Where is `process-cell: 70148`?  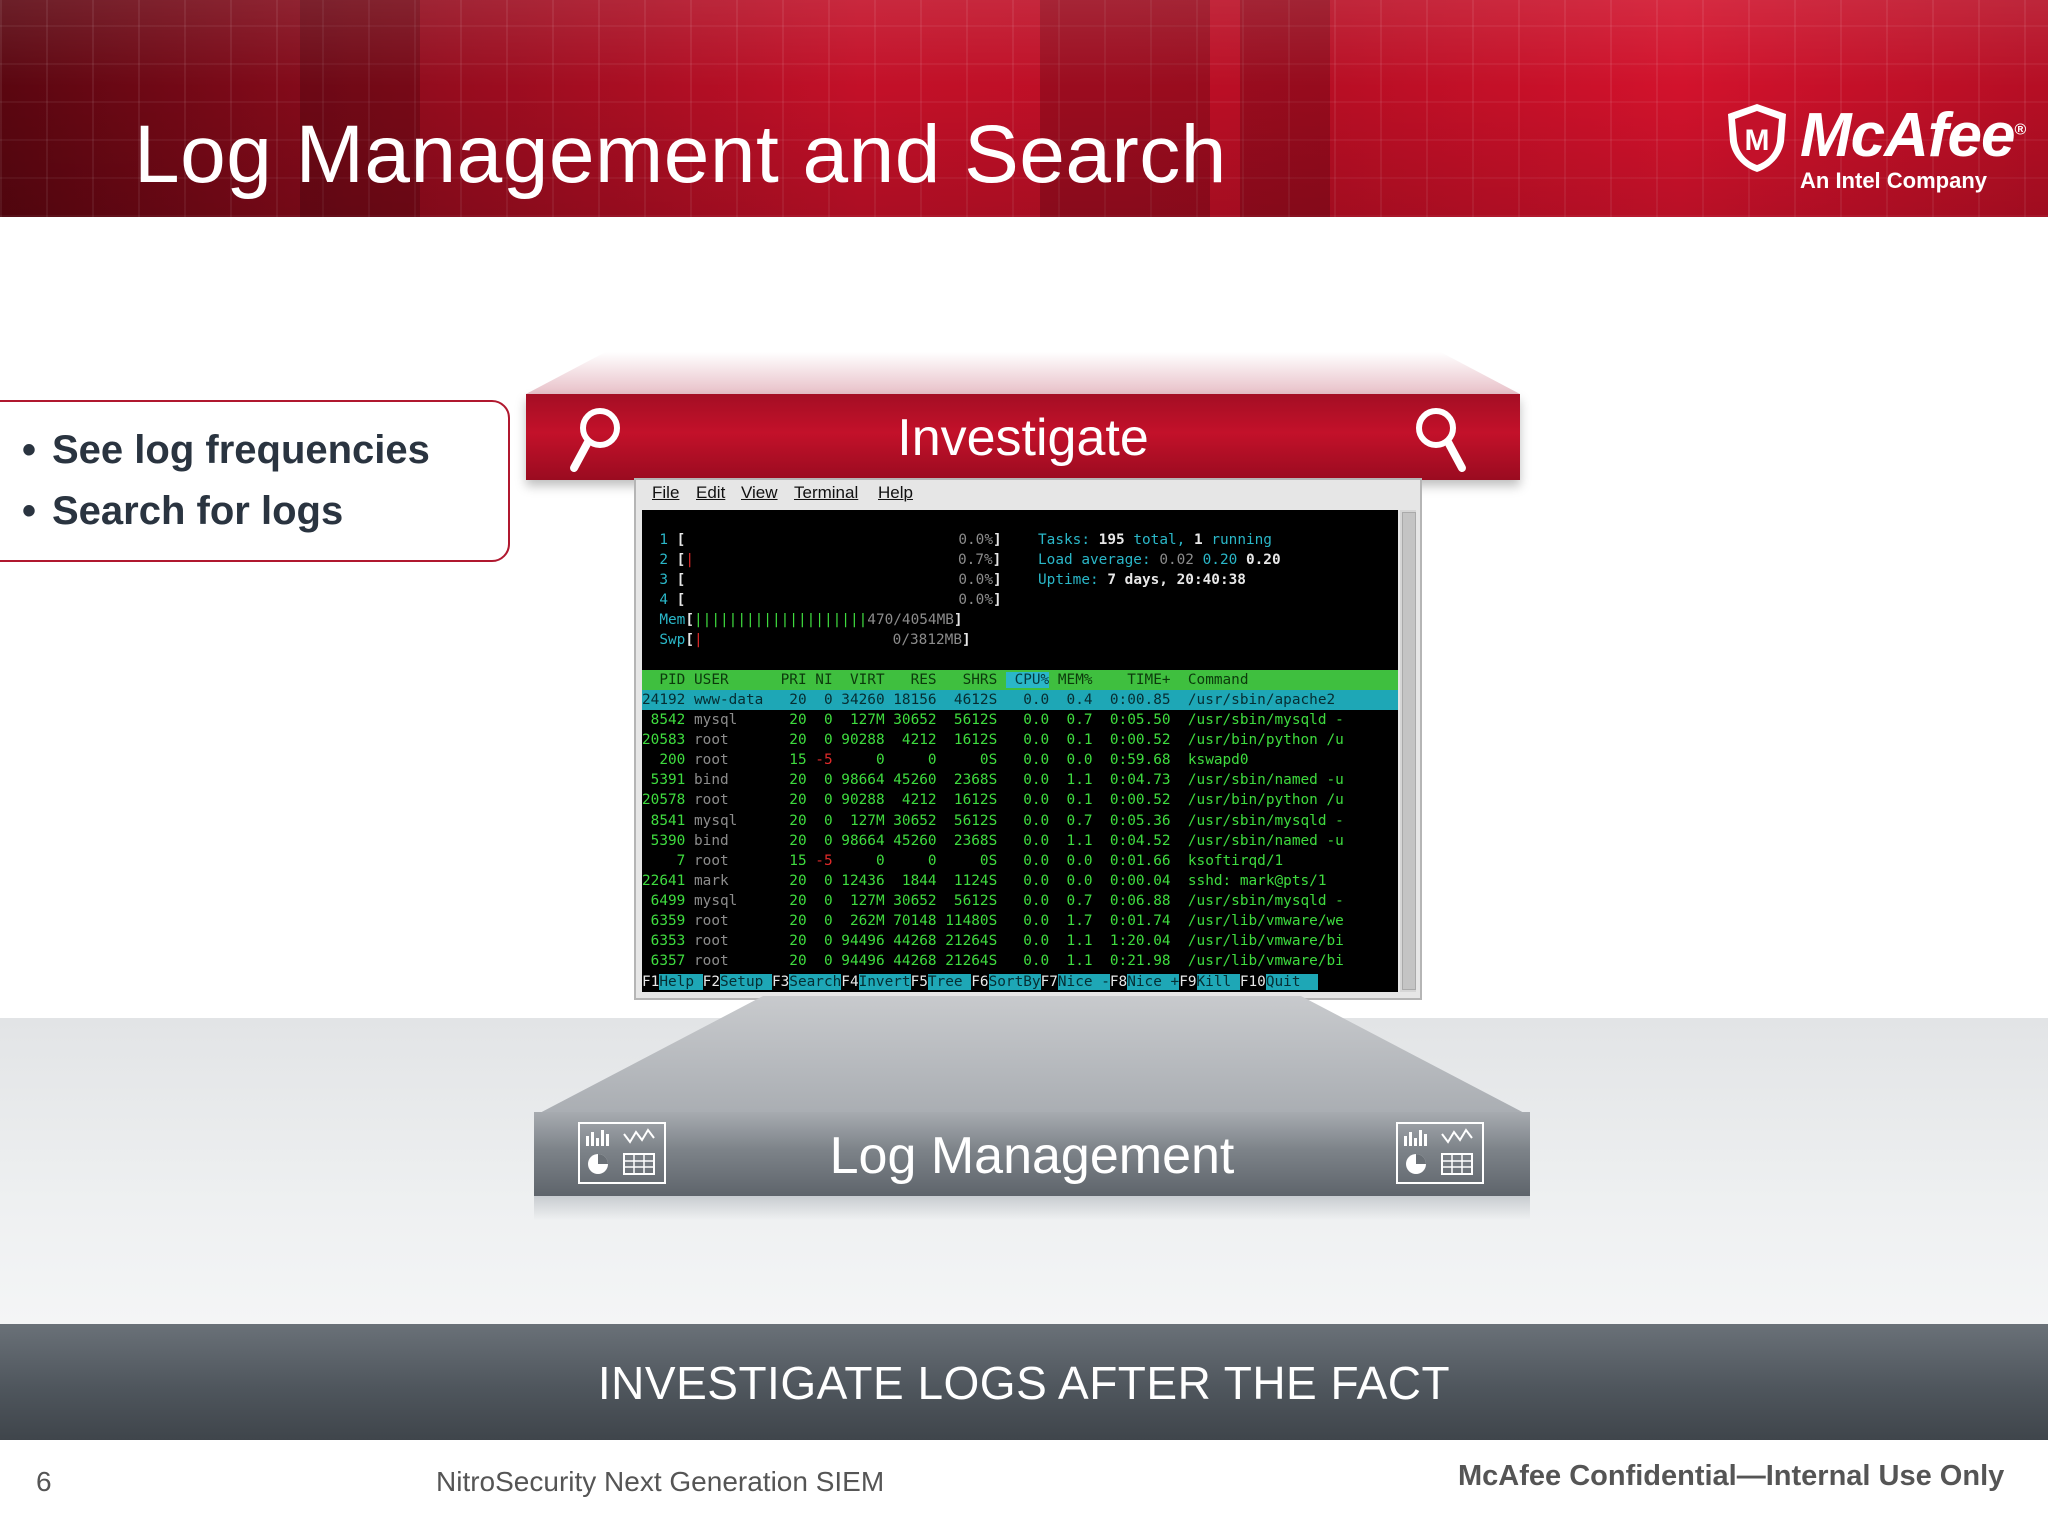
process-cell: 70148 is located at coordinates (910, 921).